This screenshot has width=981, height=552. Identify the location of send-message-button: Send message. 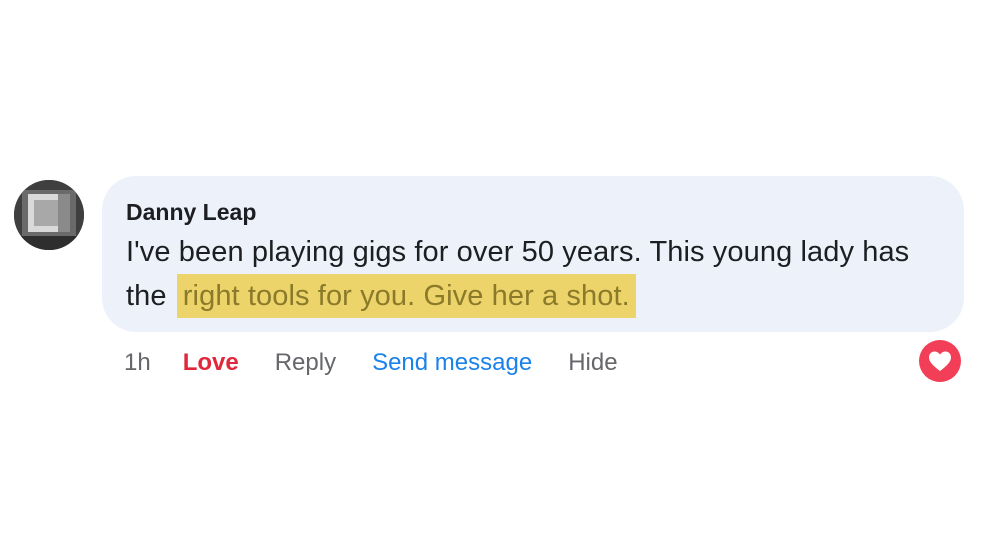
(452, 363).